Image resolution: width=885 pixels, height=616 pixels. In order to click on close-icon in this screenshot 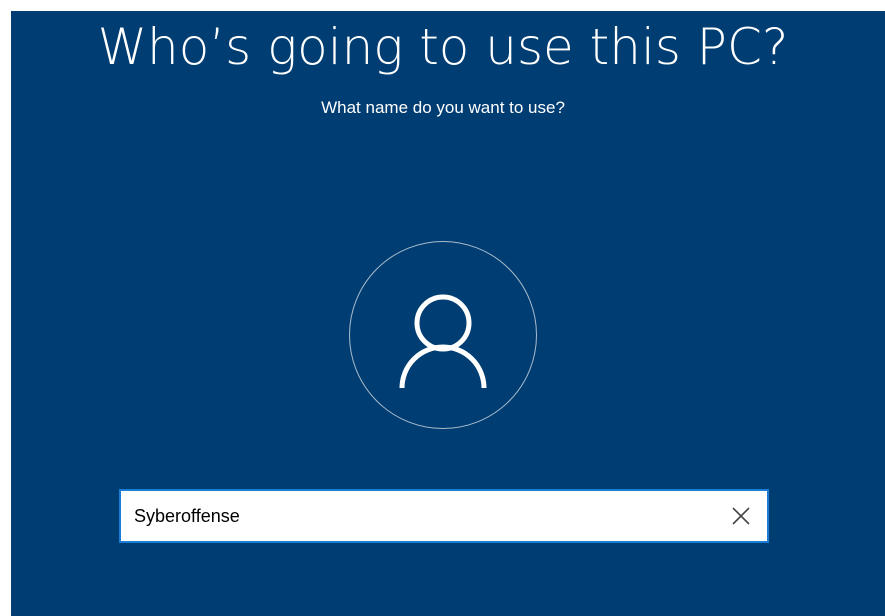, I will do `click(741, 516)`.